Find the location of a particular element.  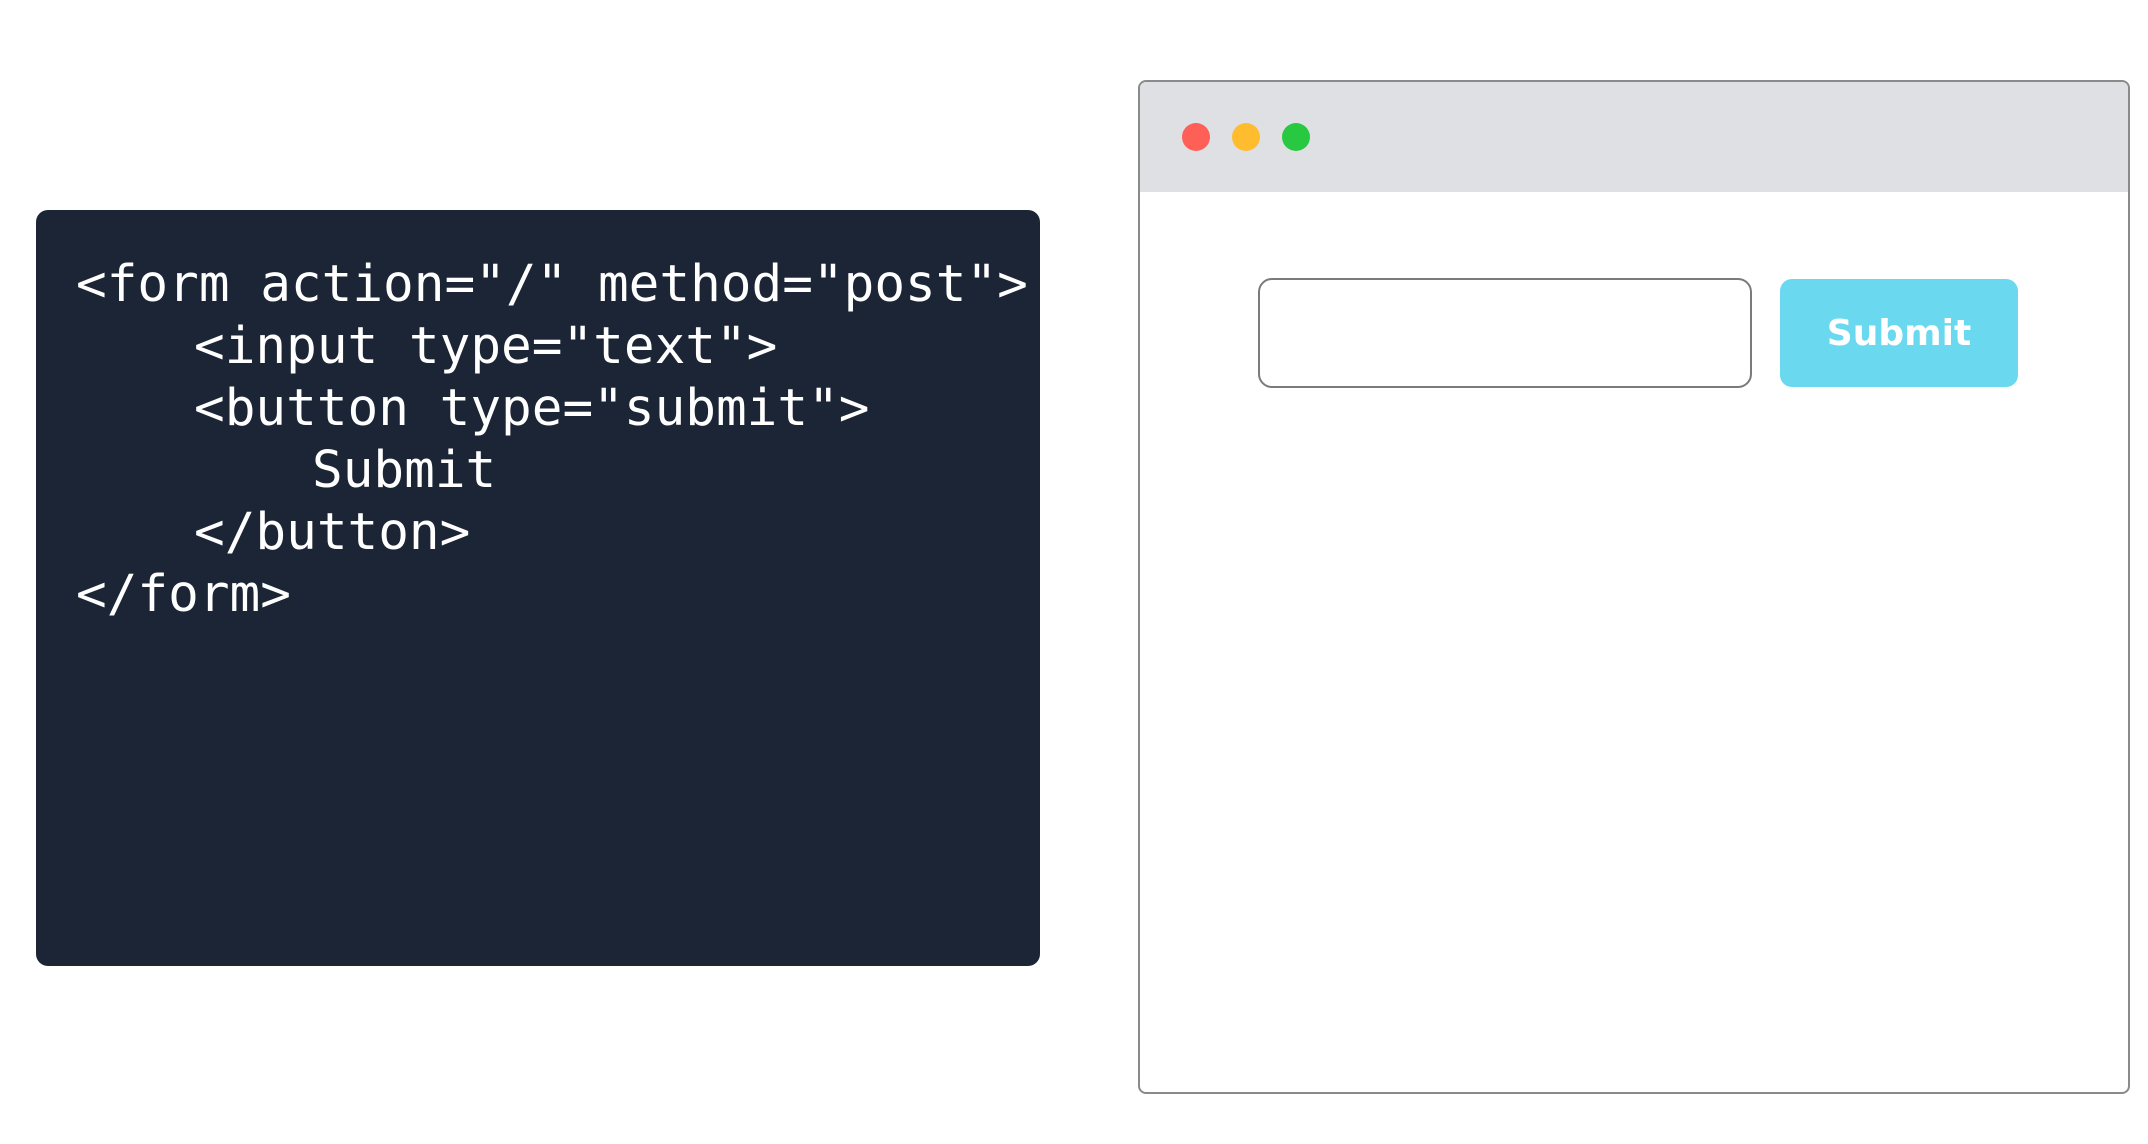

code-line-input: <input type="text"> is located at coordinates (486, 346).